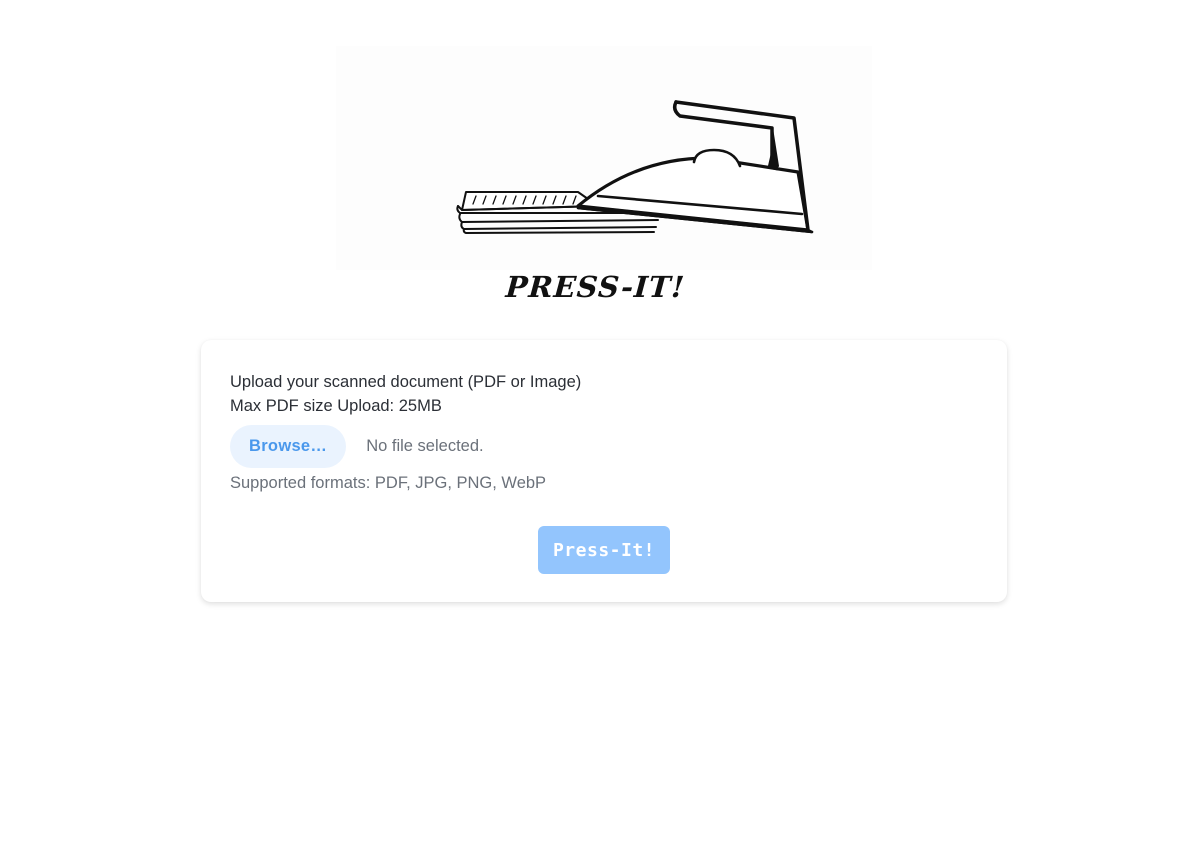 The height and width of the screenshot is (841, 1191). What do you see at coordinates (604, 158) in the screenshot?
I see `iron-illustration-icon` at bounding box center [604, 158].